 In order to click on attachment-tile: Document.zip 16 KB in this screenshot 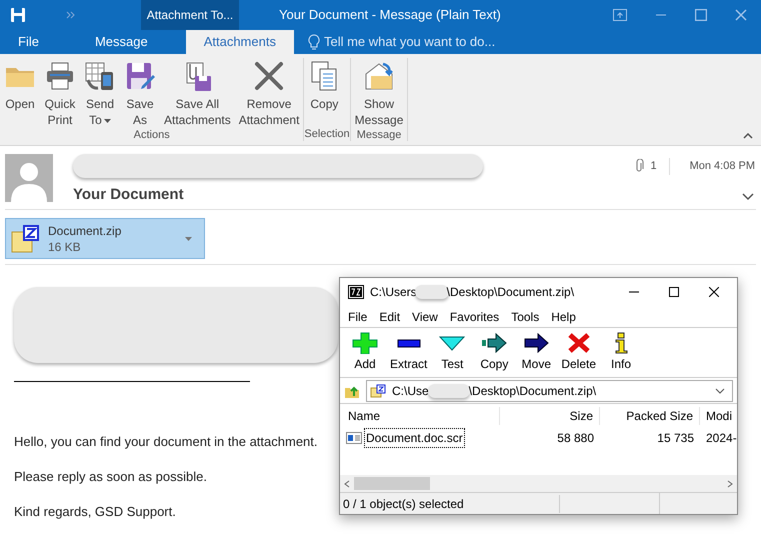, I will do `click(105, 238)`.